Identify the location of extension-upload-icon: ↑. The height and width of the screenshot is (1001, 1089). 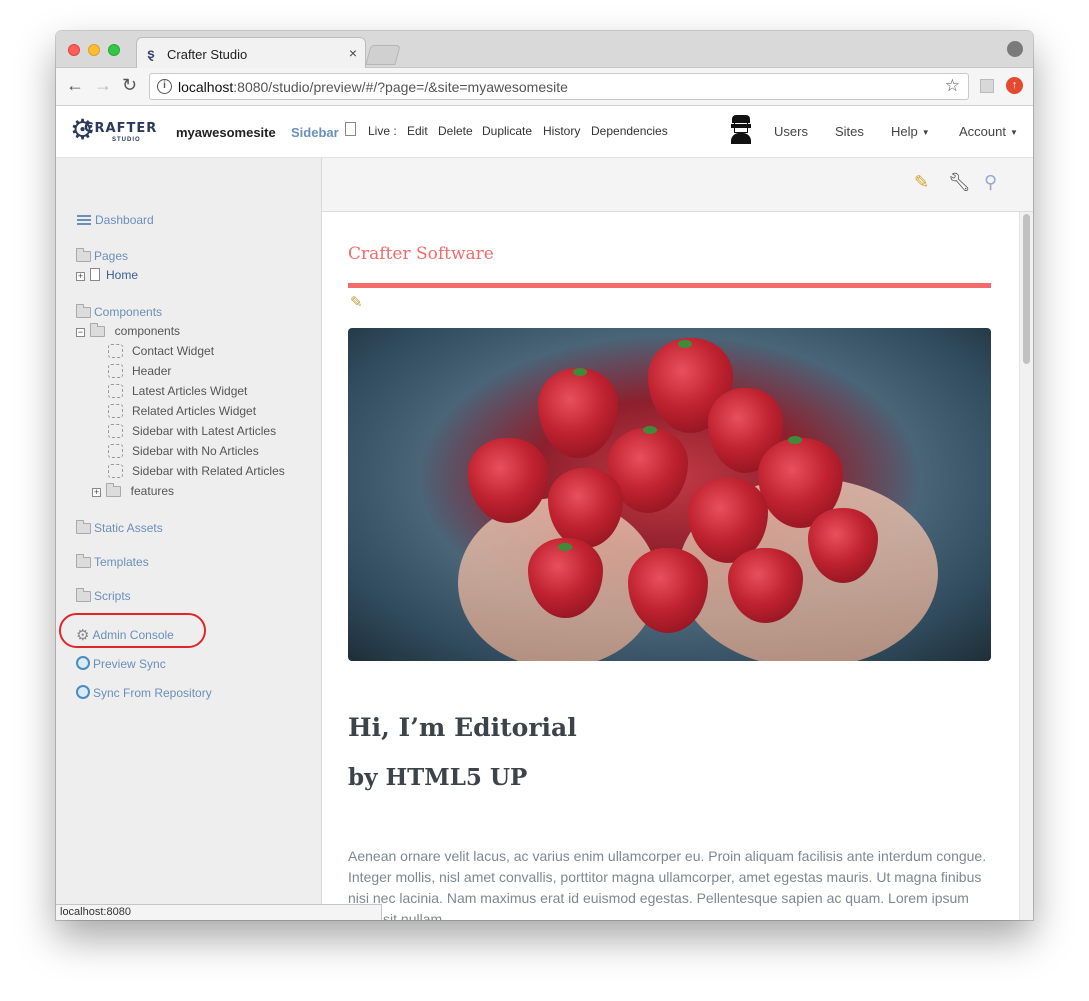
(1014, 85).